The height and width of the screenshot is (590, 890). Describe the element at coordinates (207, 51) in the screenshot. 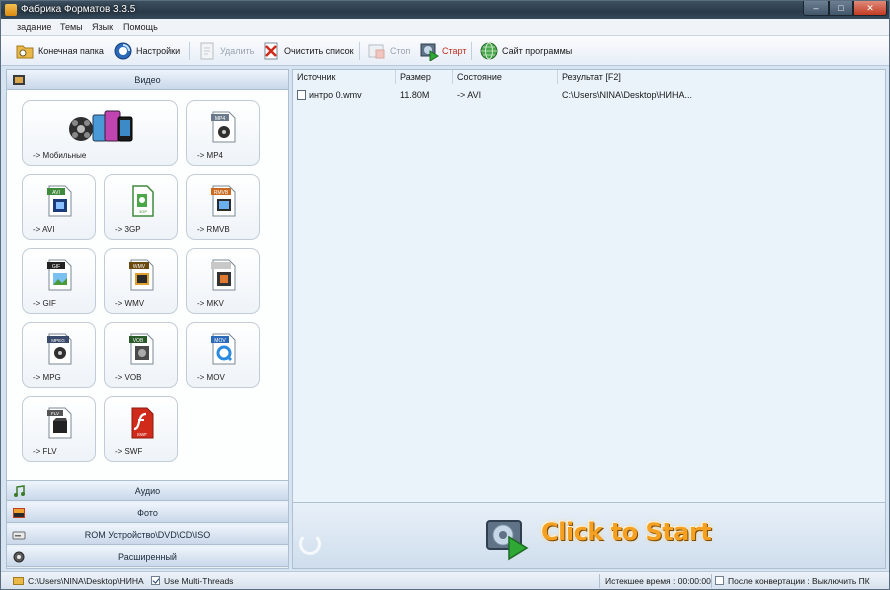

I see `remove-file-icon` at that location.